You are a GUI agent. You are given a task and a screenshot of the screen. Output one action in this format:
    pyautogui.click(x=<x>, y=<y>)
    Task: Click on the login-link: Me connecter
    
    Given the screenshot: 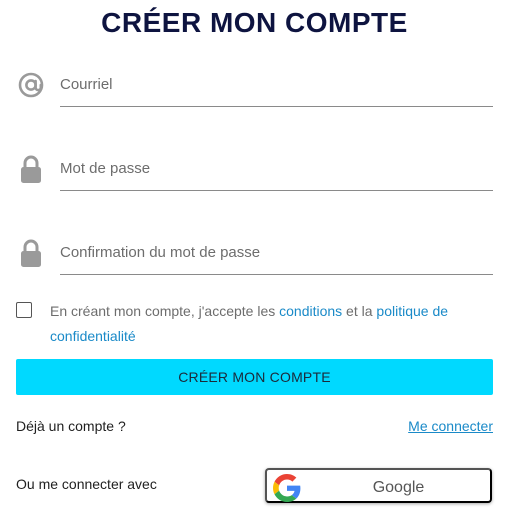 What is the action you would take?
    pyautogui.click(x=450, y=426)
    